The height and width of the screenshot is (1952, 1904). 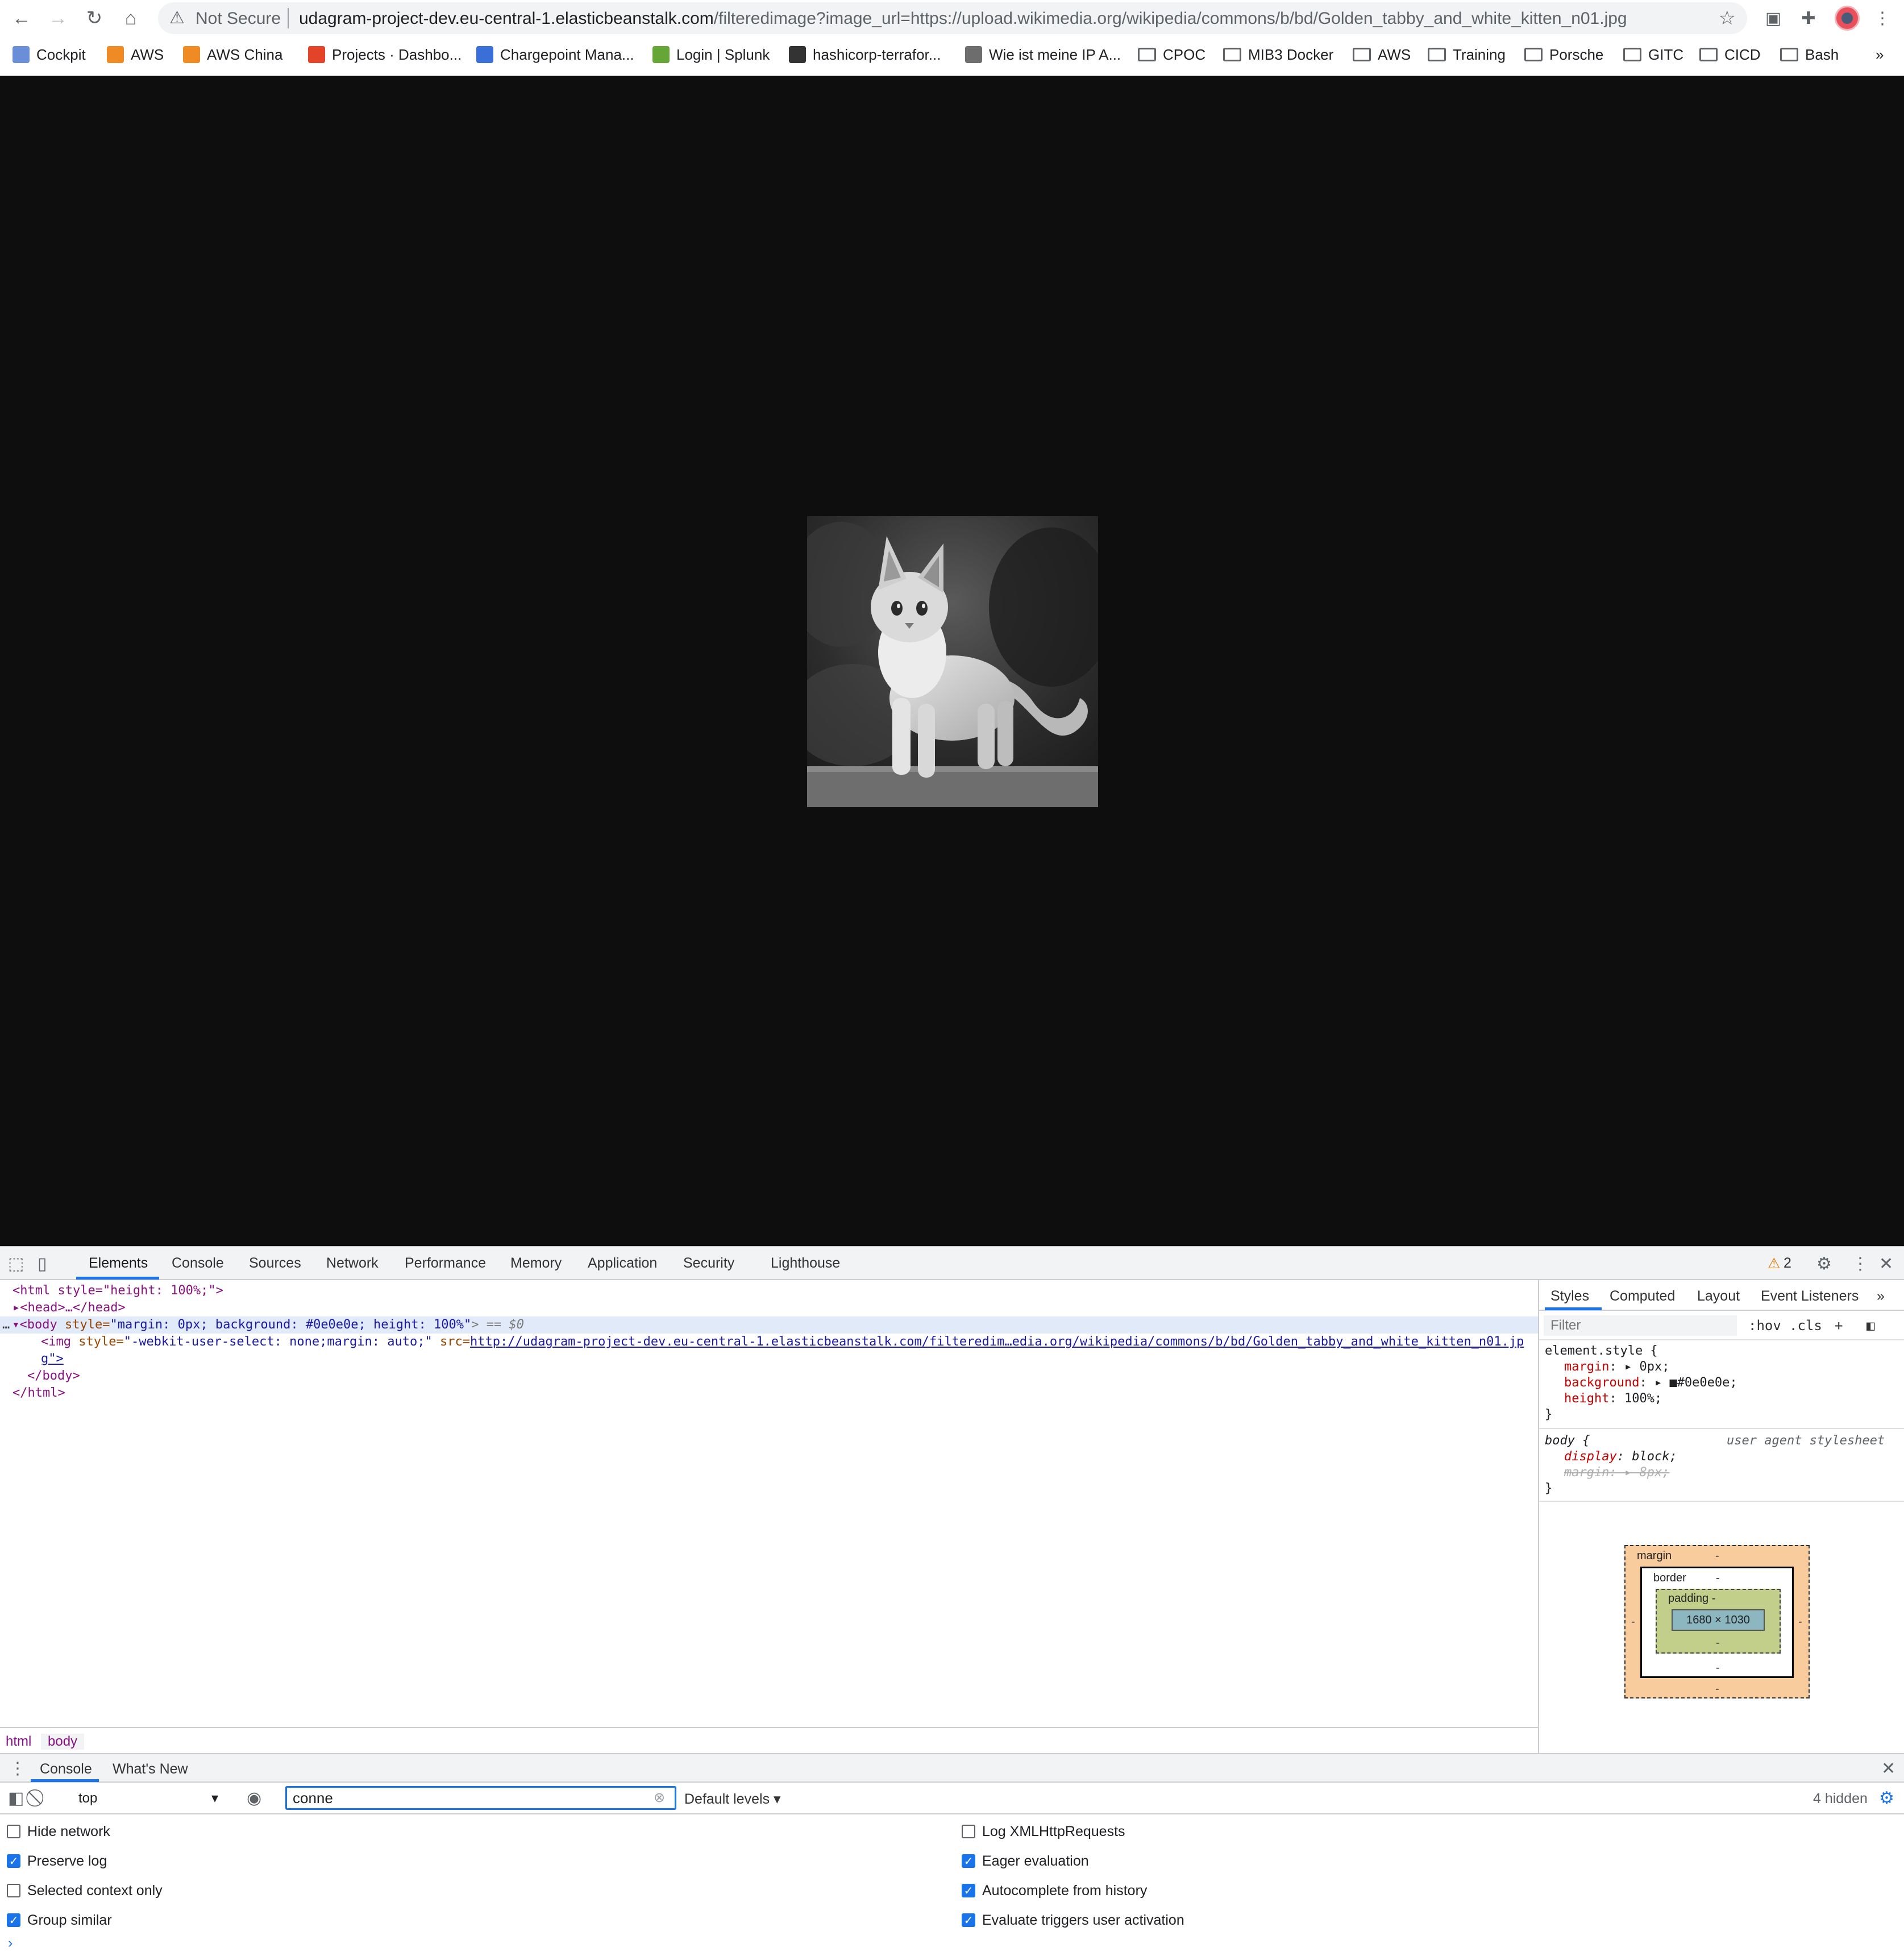 What do you see at coordinates (1881, 1296) in the screenshot?
I see `more-tabs-icon: »` at bounding box center [1881, 1296].